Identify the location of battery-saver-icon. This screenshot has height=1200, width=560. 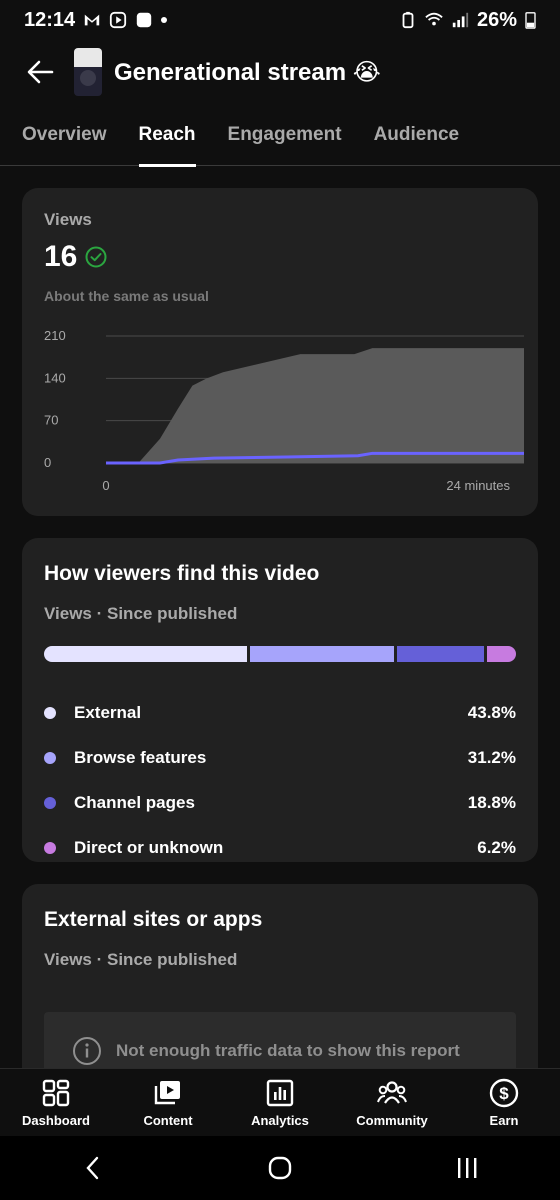
(408, 20).